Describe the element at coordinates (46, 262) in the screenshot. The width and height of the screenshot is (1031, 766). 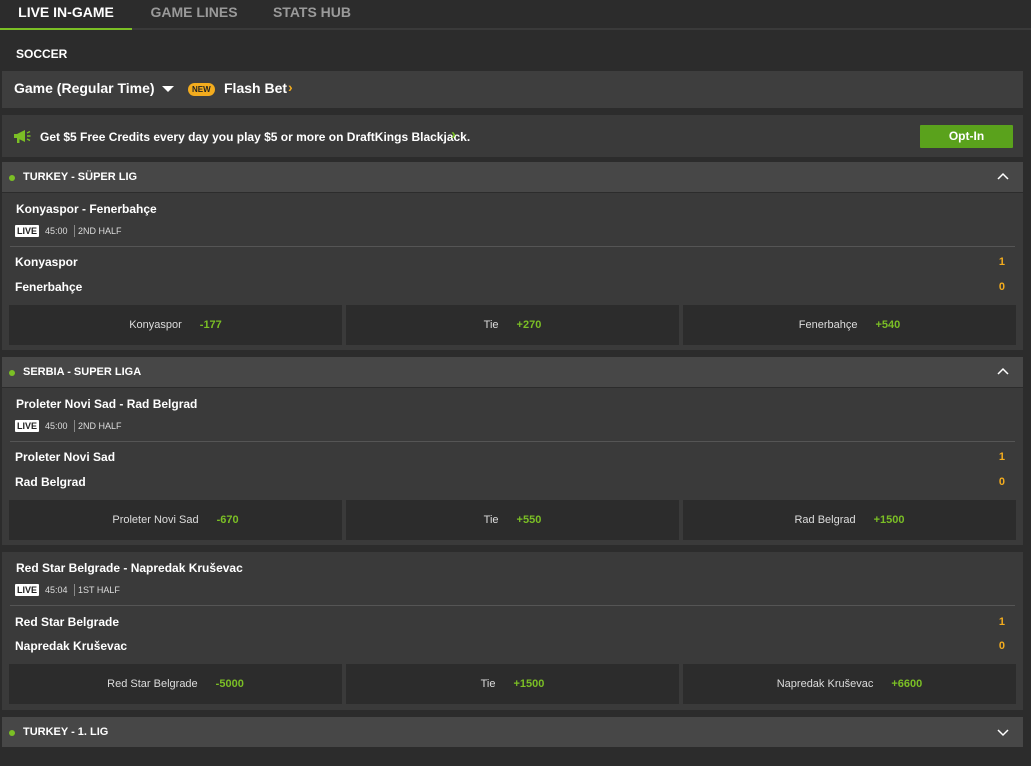
I see `team-name: Konyaspor` at that location.